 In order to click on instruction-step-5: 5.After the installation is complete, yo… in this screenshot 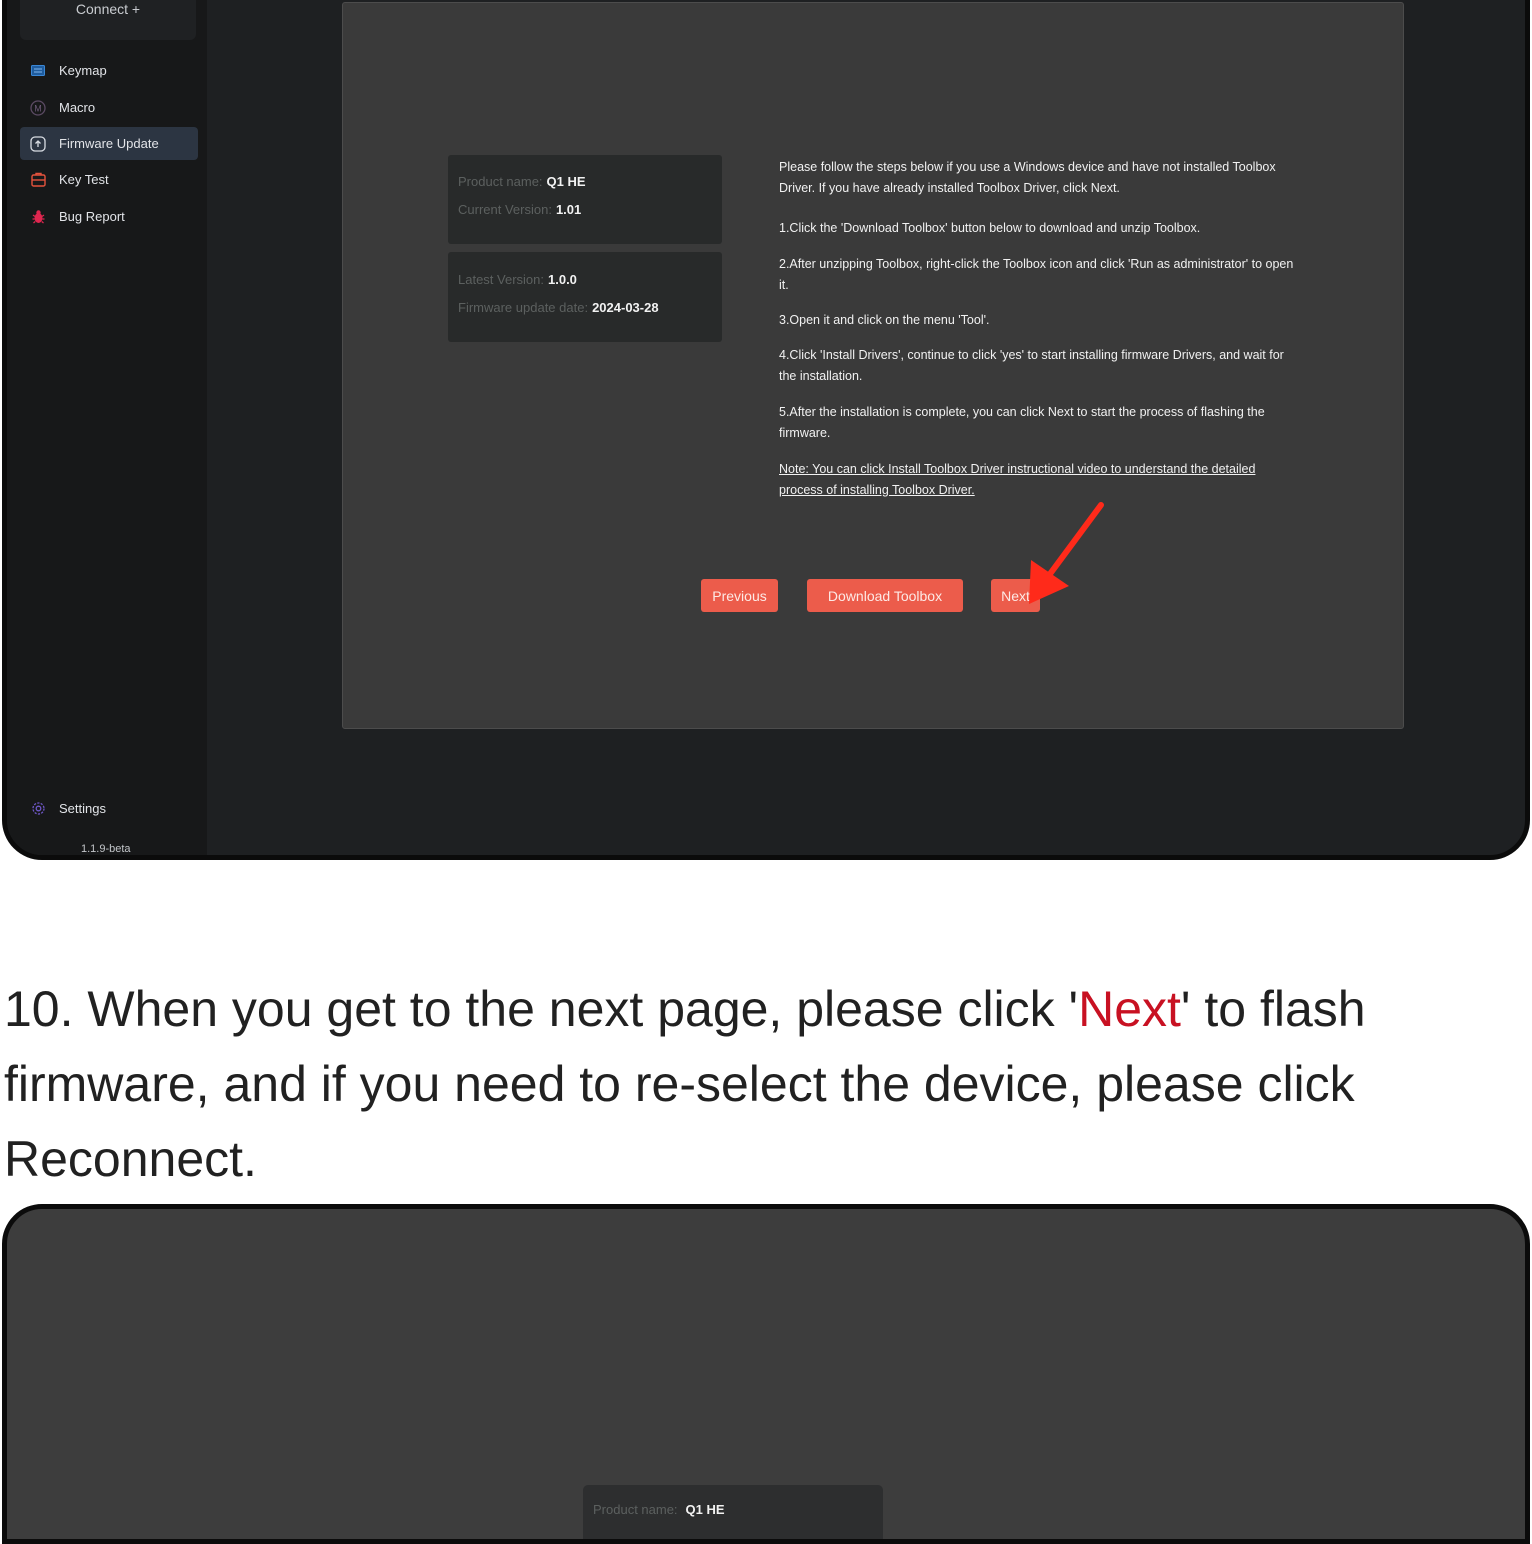, I will do `click(1022, 422)`.